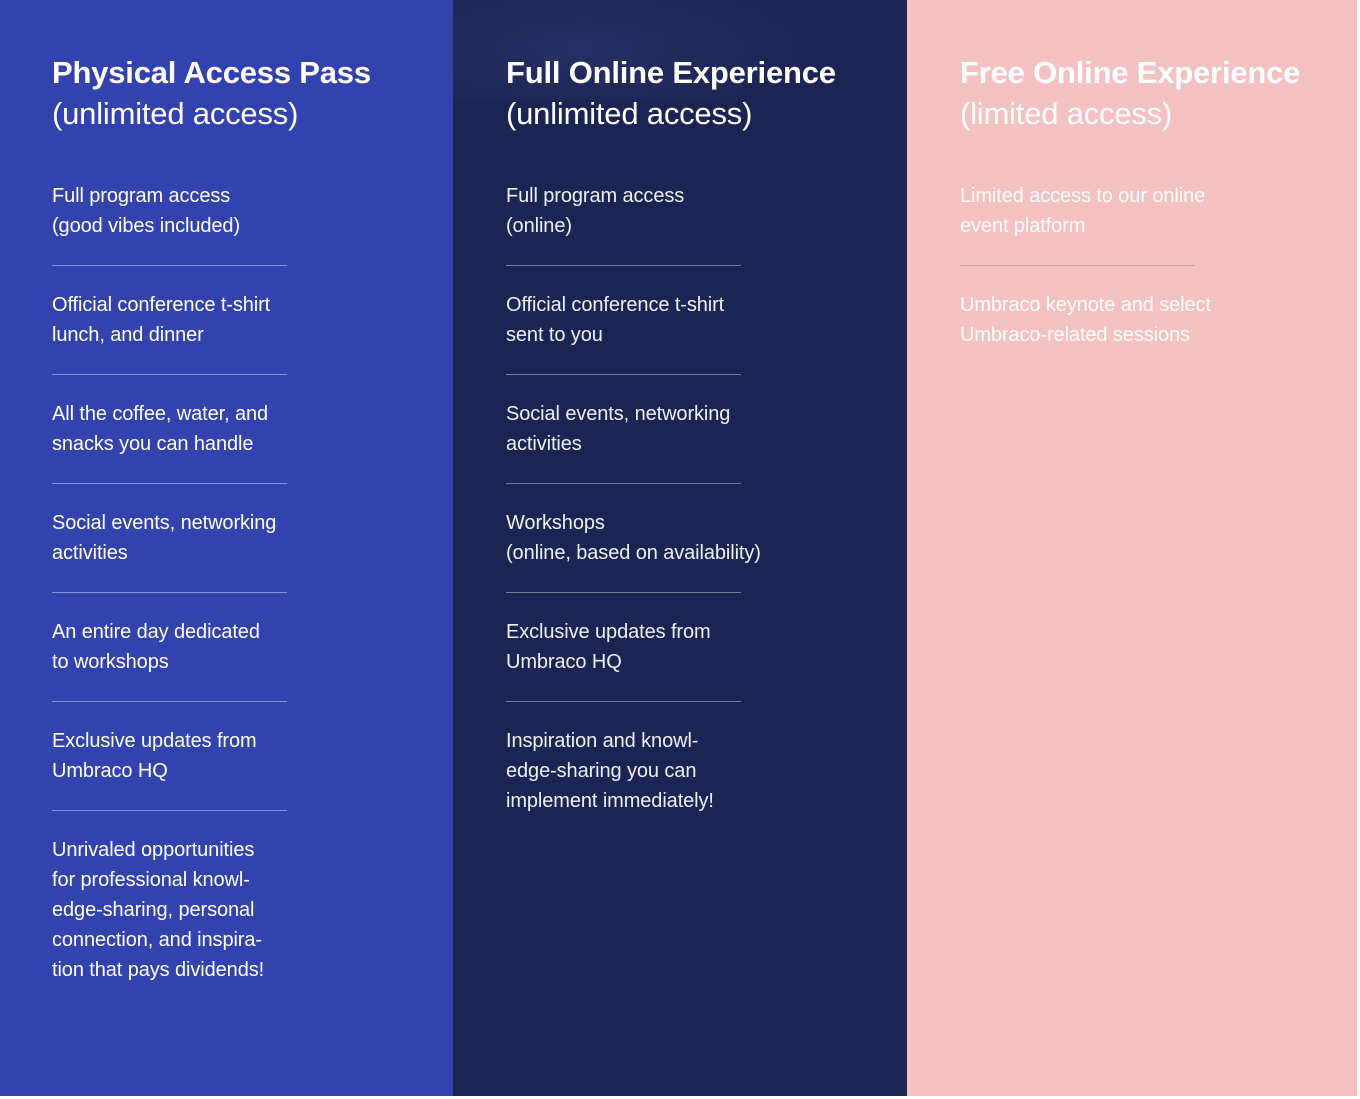  Describe the element at coordinates (1130, 72) in the screenshot. I see `tier-title-main: Free Online Experience` at that location.